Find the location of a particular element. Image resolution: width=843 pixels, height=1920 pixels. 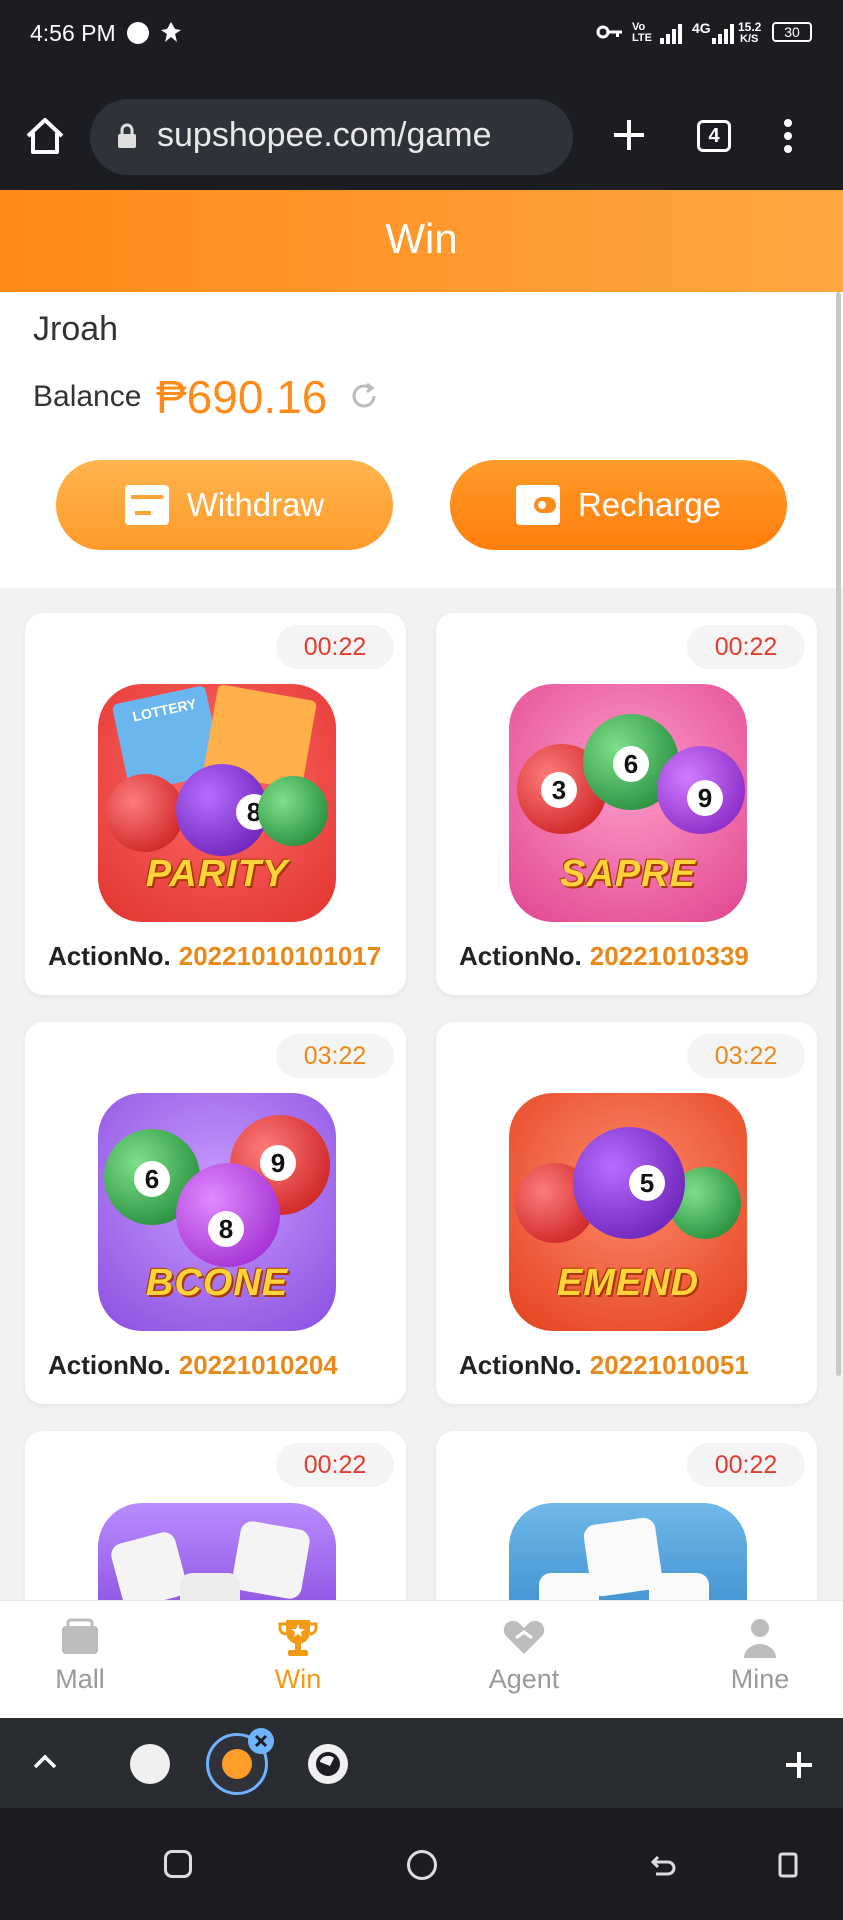

tab-switcher-button: 4 is located at coordinates (714, 136).